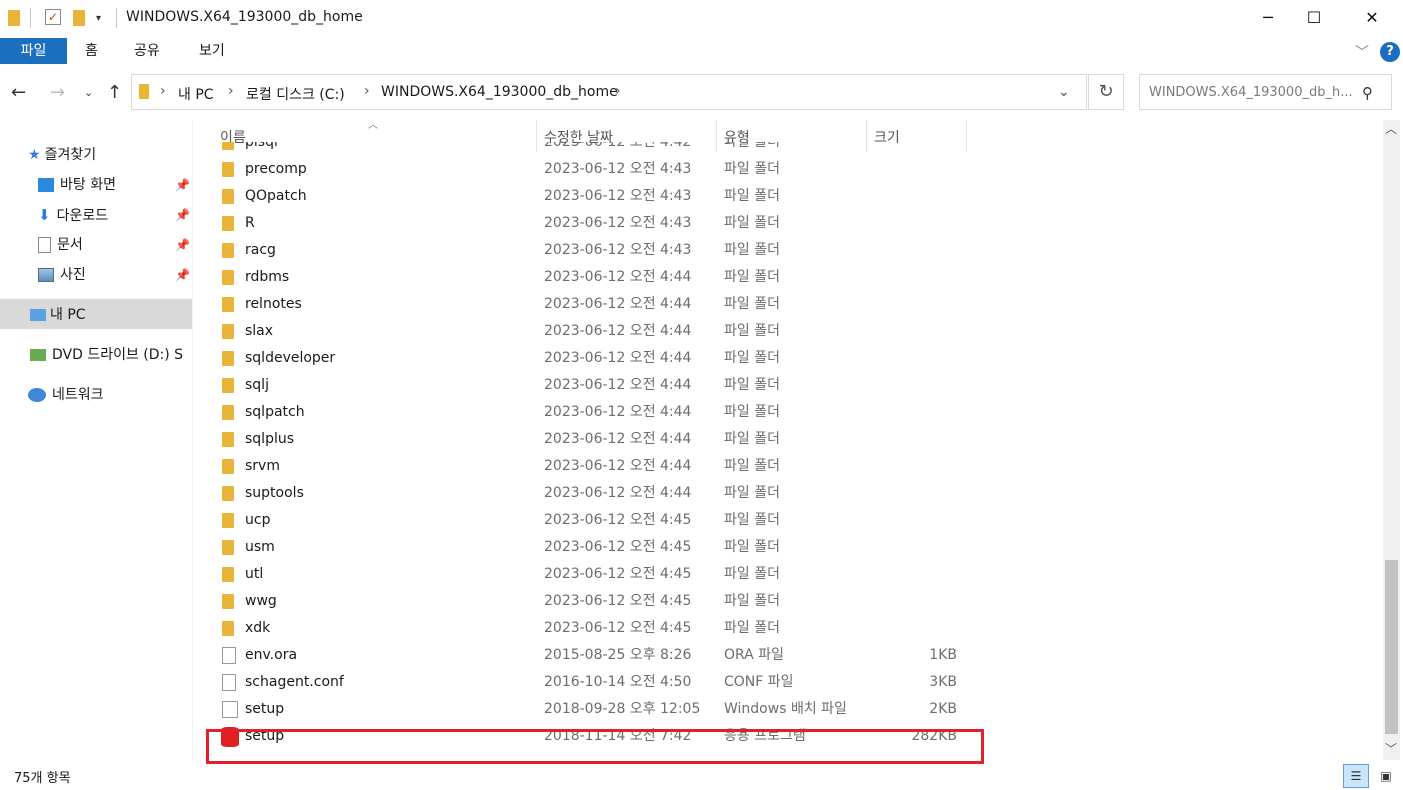 The image size is (1403, 790). What do you see at coordinates (618, 169) in the screenshot?
I see `file-date: 2023-06-12 오전 4:43` at bounding box center [618, 169].